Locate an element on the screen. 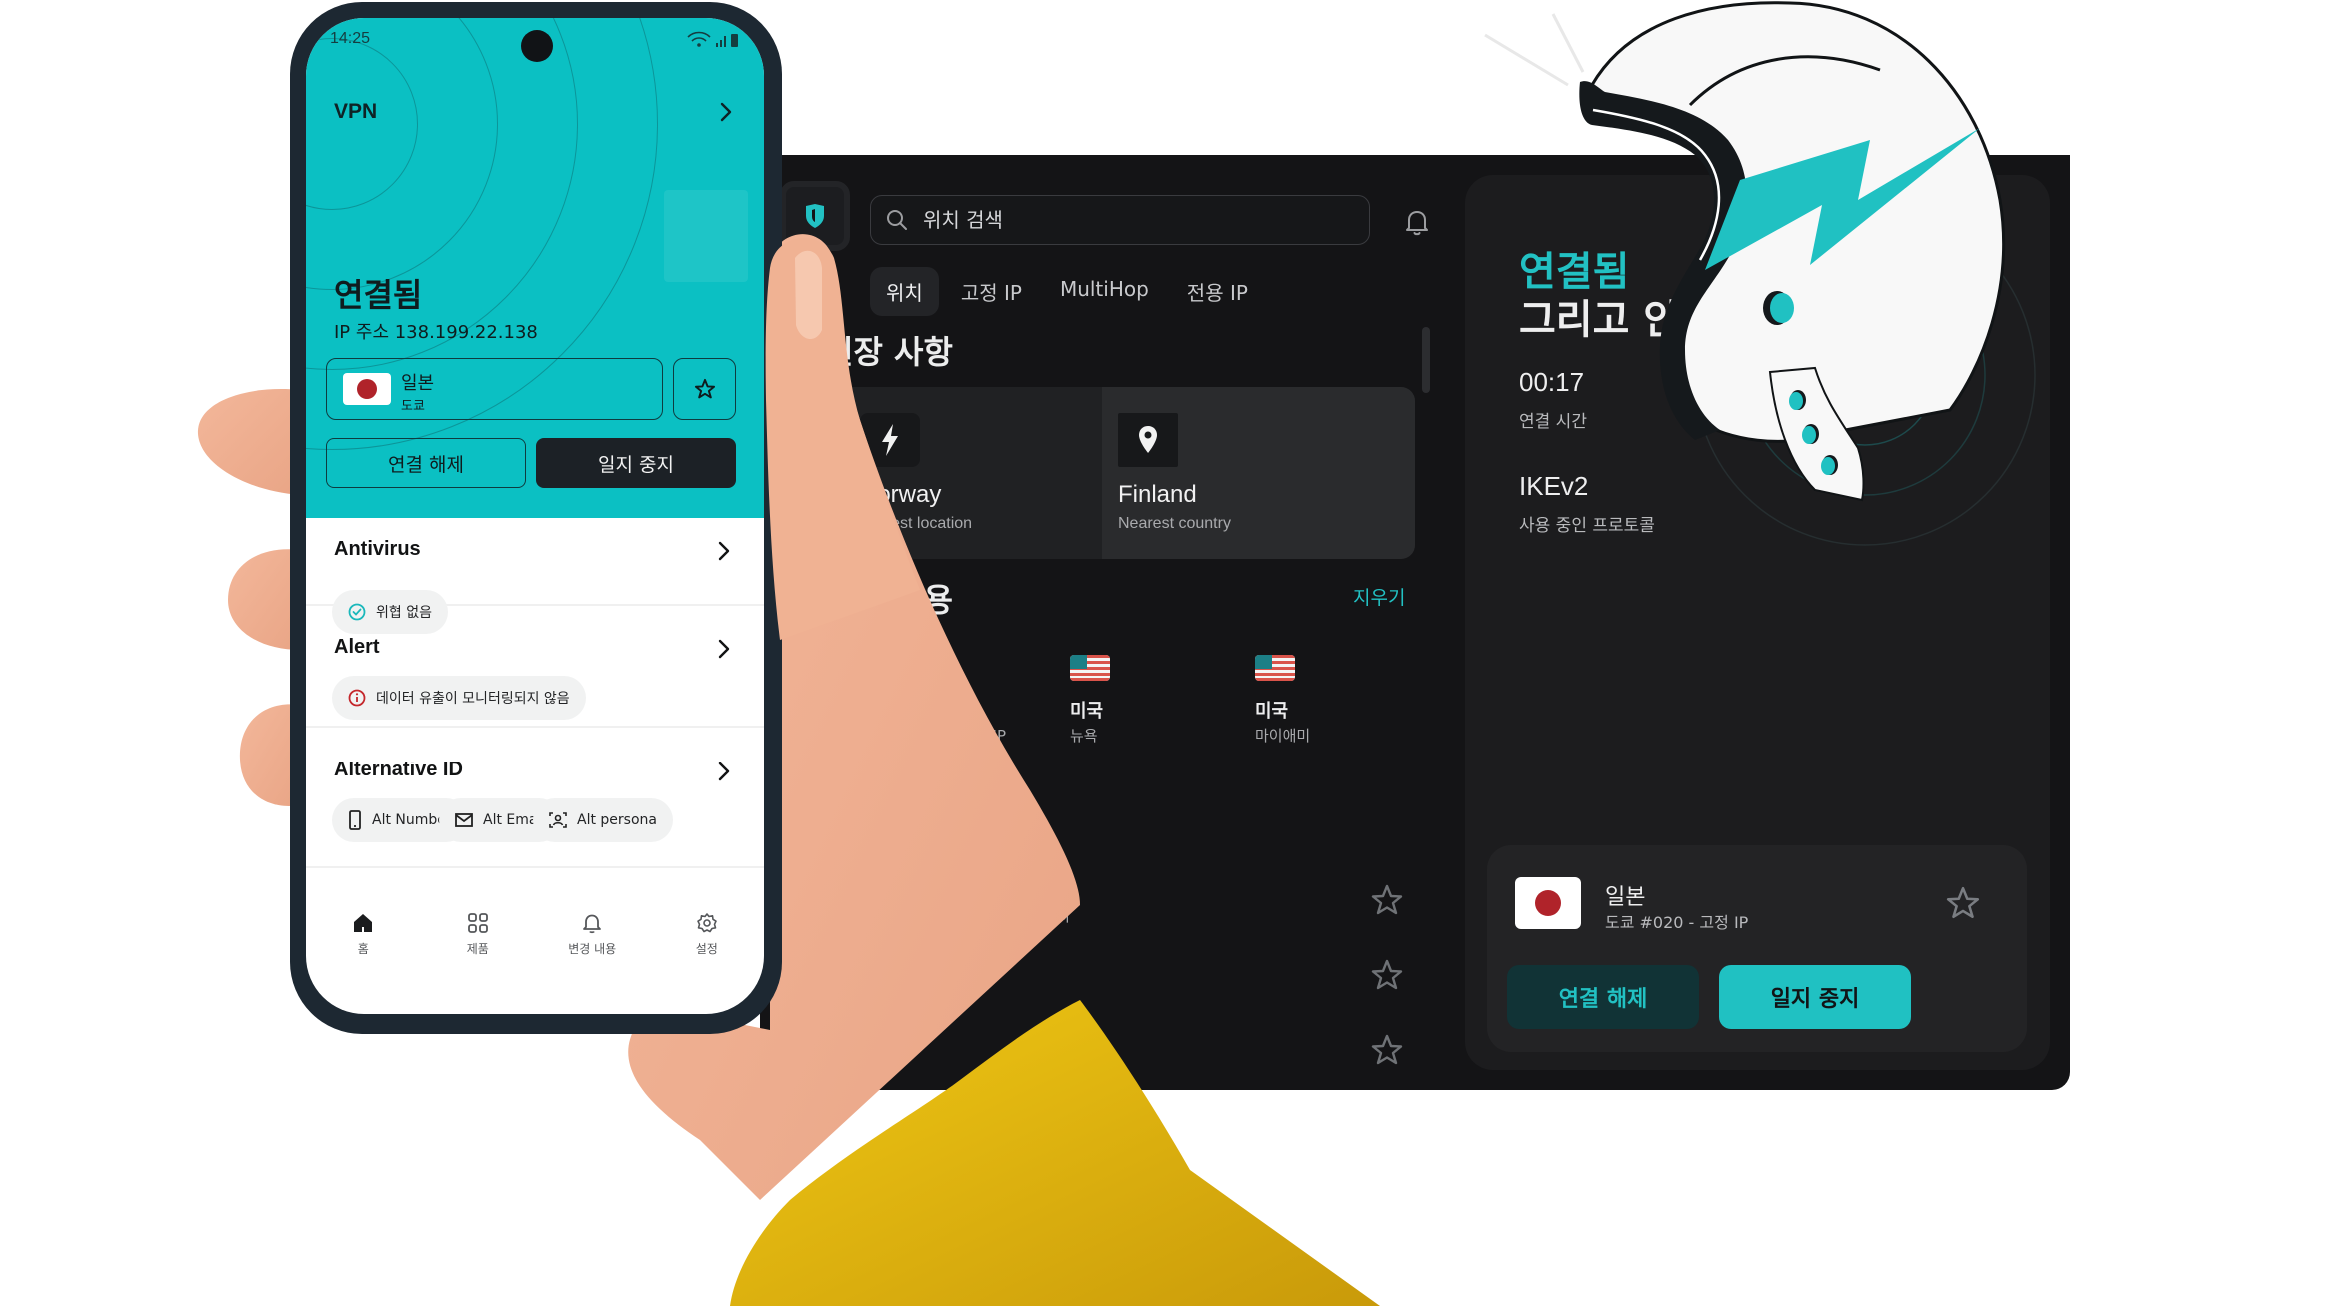 This screenshot has width=2336, height=1306. location-type-tabs: 위치 고정 IP MultiHop 전용 IP is located at coordinates (1067, 291).